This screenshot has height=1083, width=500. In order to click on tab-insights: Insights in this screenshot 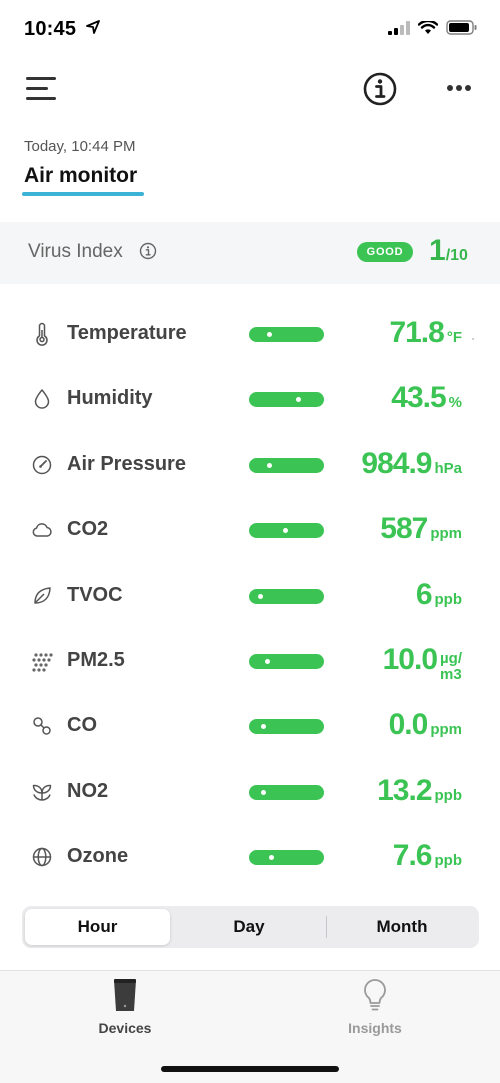, I will do `click(375, 1006)`.